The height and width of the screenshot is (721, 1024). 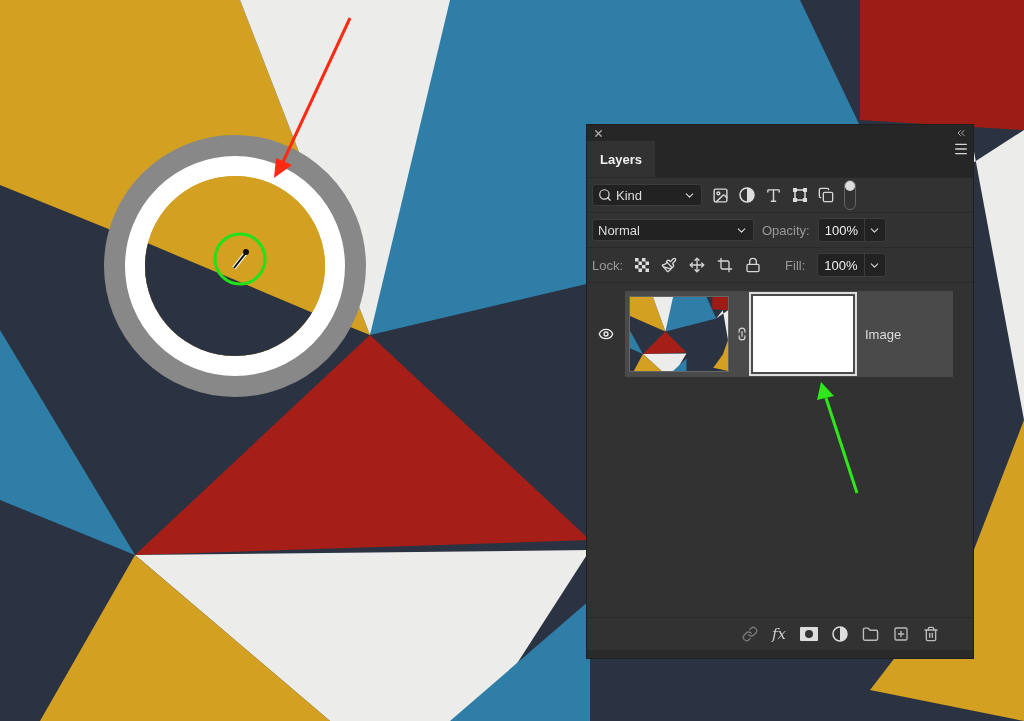 What do you see at coordinates (779, 634) in the screenshot?
I see `fx-button: fx` at bounding box center [779, 634].